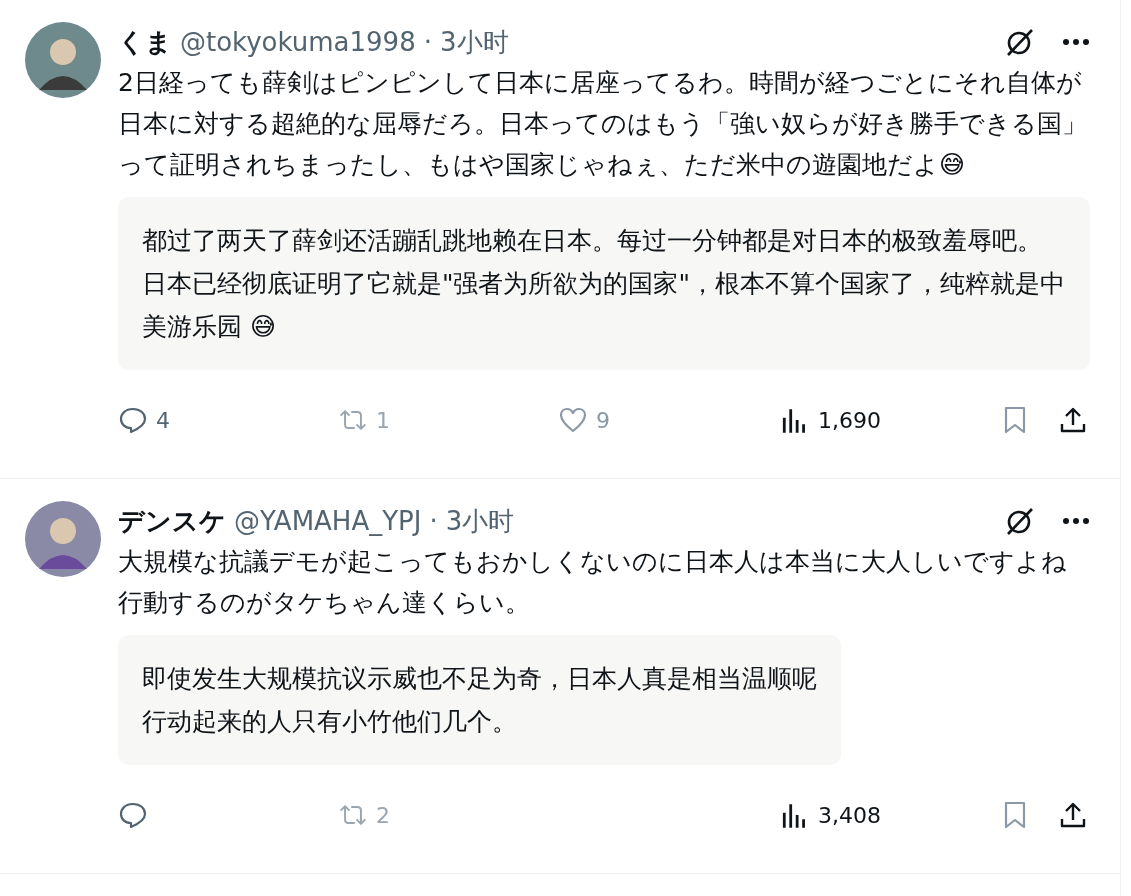 This screenshot has height=896, width=1131. What do you see at coordinates (330, 722) in the screenshot?
I see `translation-text: 行动起来的人只有小竹他们几个。` at bounding box center [330, 722].